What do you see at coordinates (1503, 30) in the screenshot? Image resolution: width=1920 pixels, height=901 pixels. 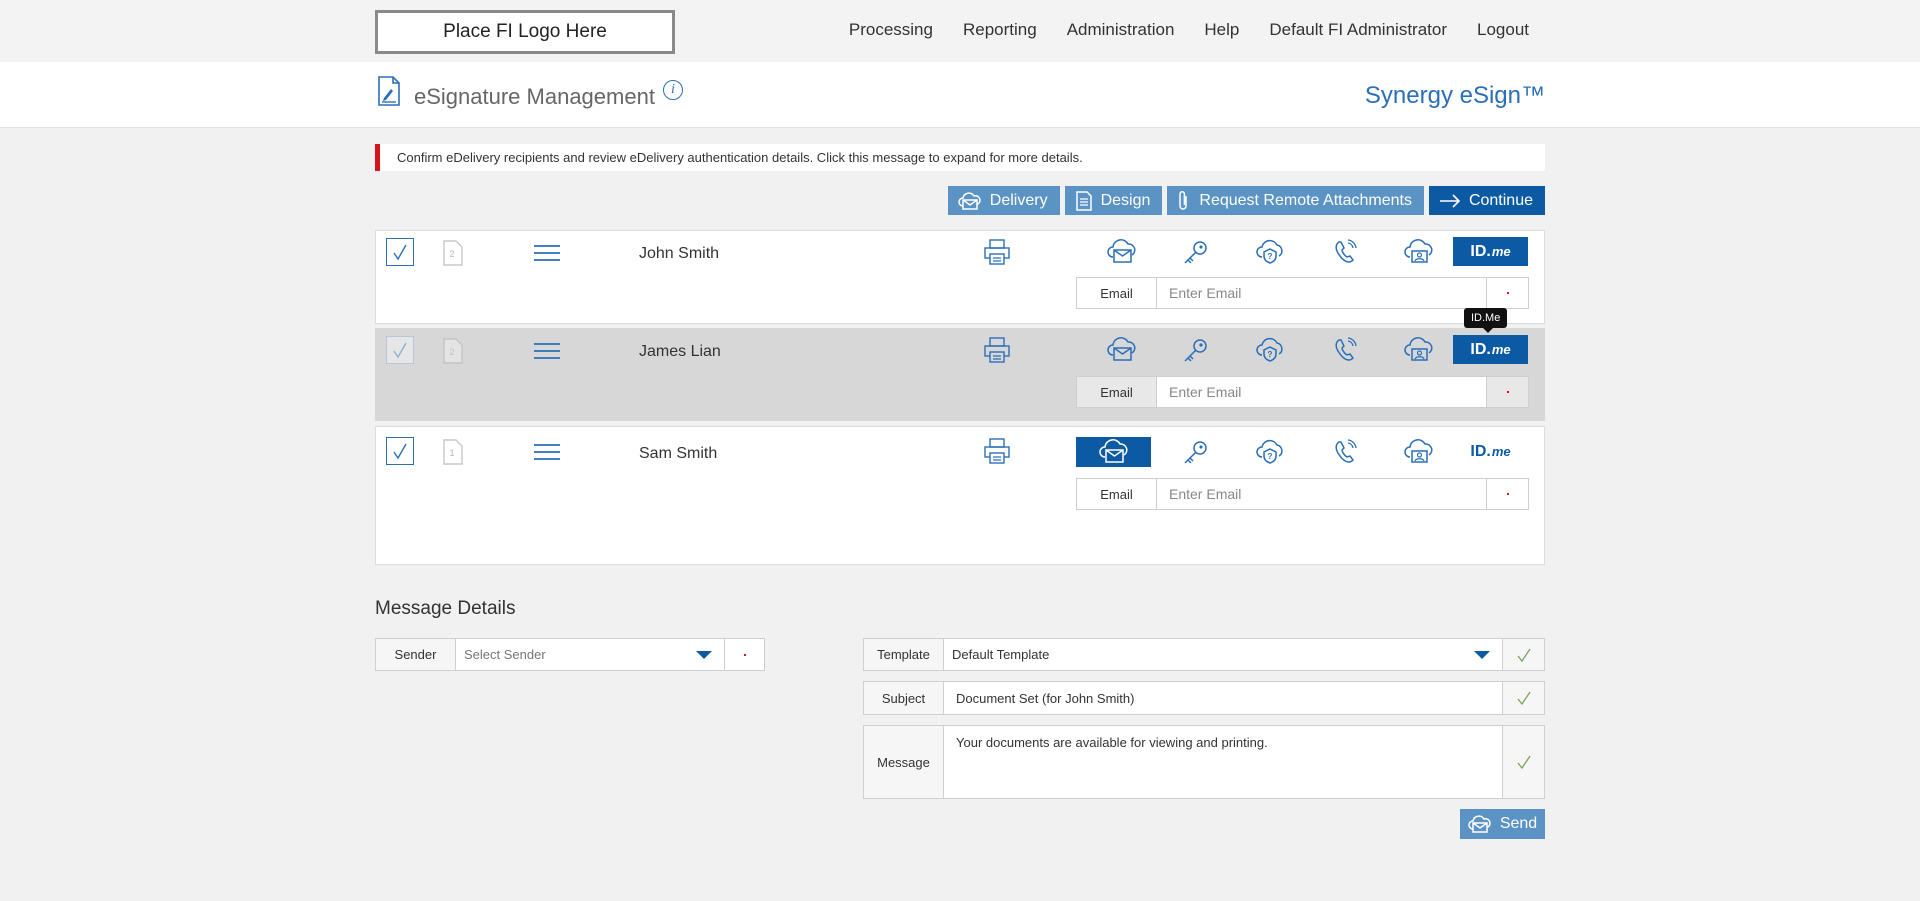 I see `nav-logout: Logout` at bounding box center [1503, 30].